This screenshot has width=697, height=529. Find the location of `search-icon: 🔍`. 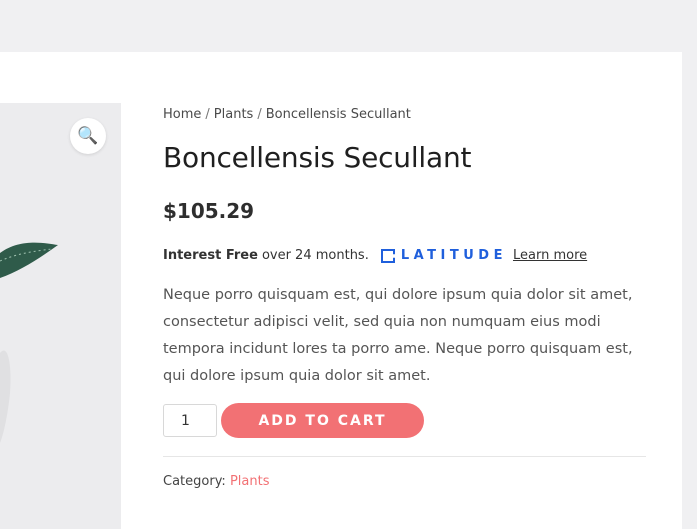

search-icon: 🔍 is located at coordinates (88, 135).